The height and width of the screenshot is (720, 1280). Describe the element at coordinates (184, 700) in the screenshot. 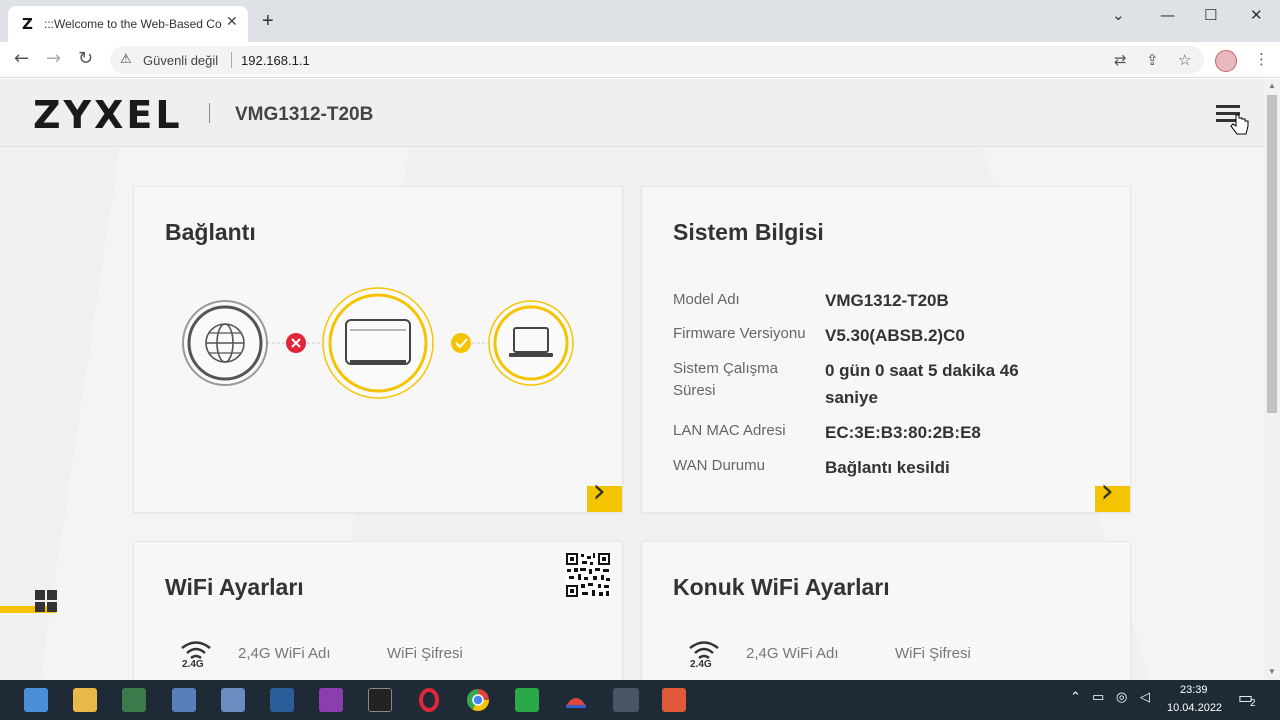

I see `network-app-icon` at that location.